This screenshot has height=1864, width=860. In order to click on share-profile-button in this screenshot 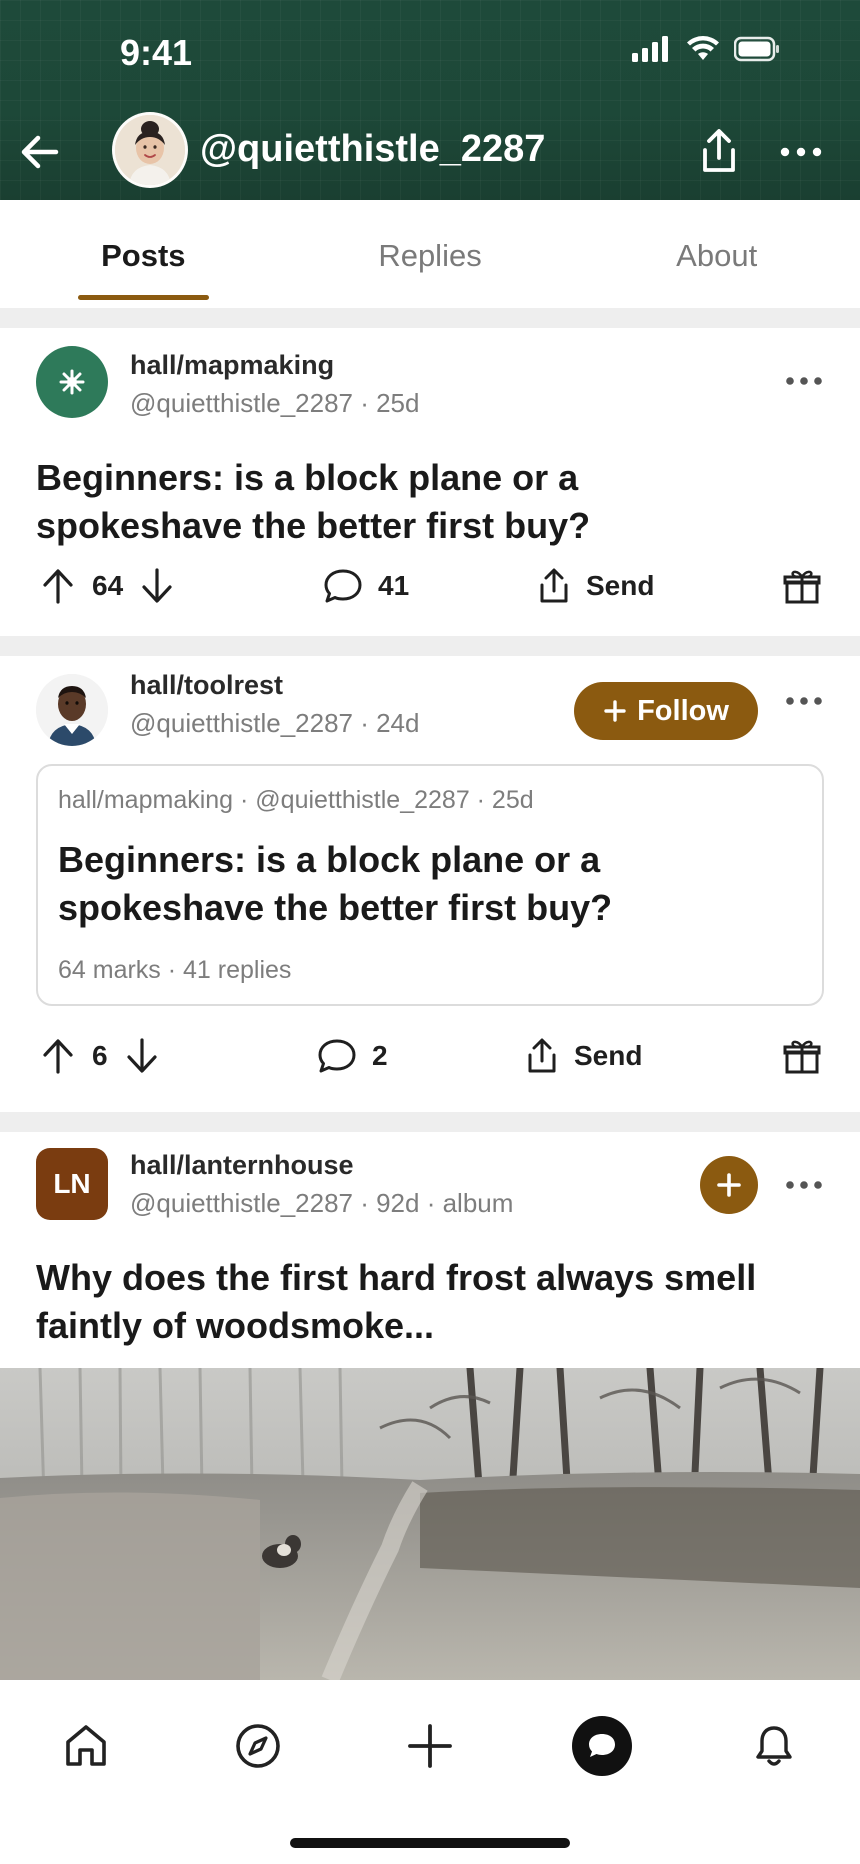, I will do `click(719, 151)`.